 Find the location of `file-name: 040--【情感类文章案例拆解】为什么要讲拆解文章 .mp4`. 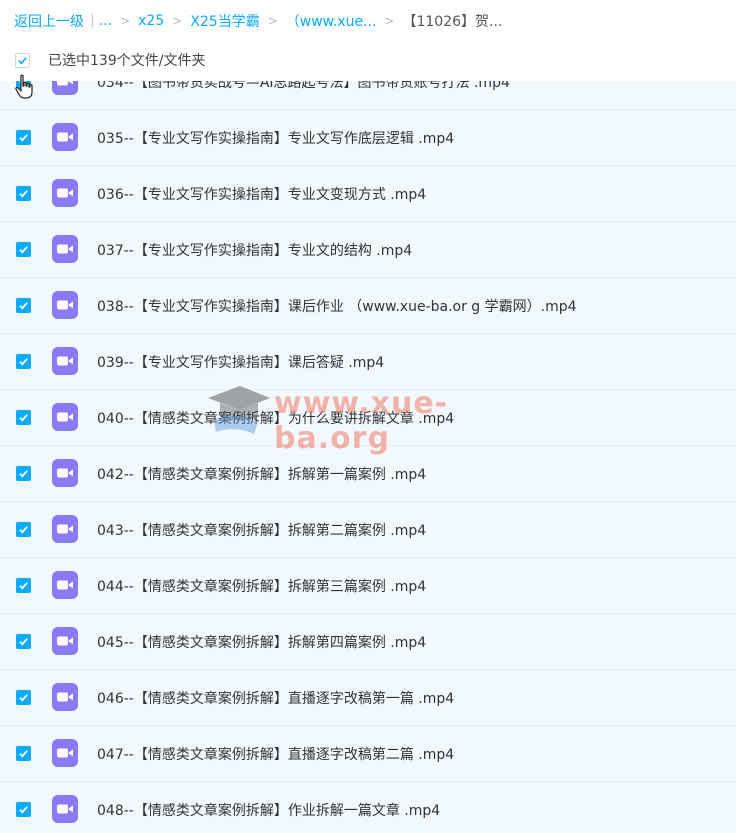

file-name: 040--【情感类文章案例拆解】为什么要讲拆解文章 .mp4 is located at coordinates (275, 418).